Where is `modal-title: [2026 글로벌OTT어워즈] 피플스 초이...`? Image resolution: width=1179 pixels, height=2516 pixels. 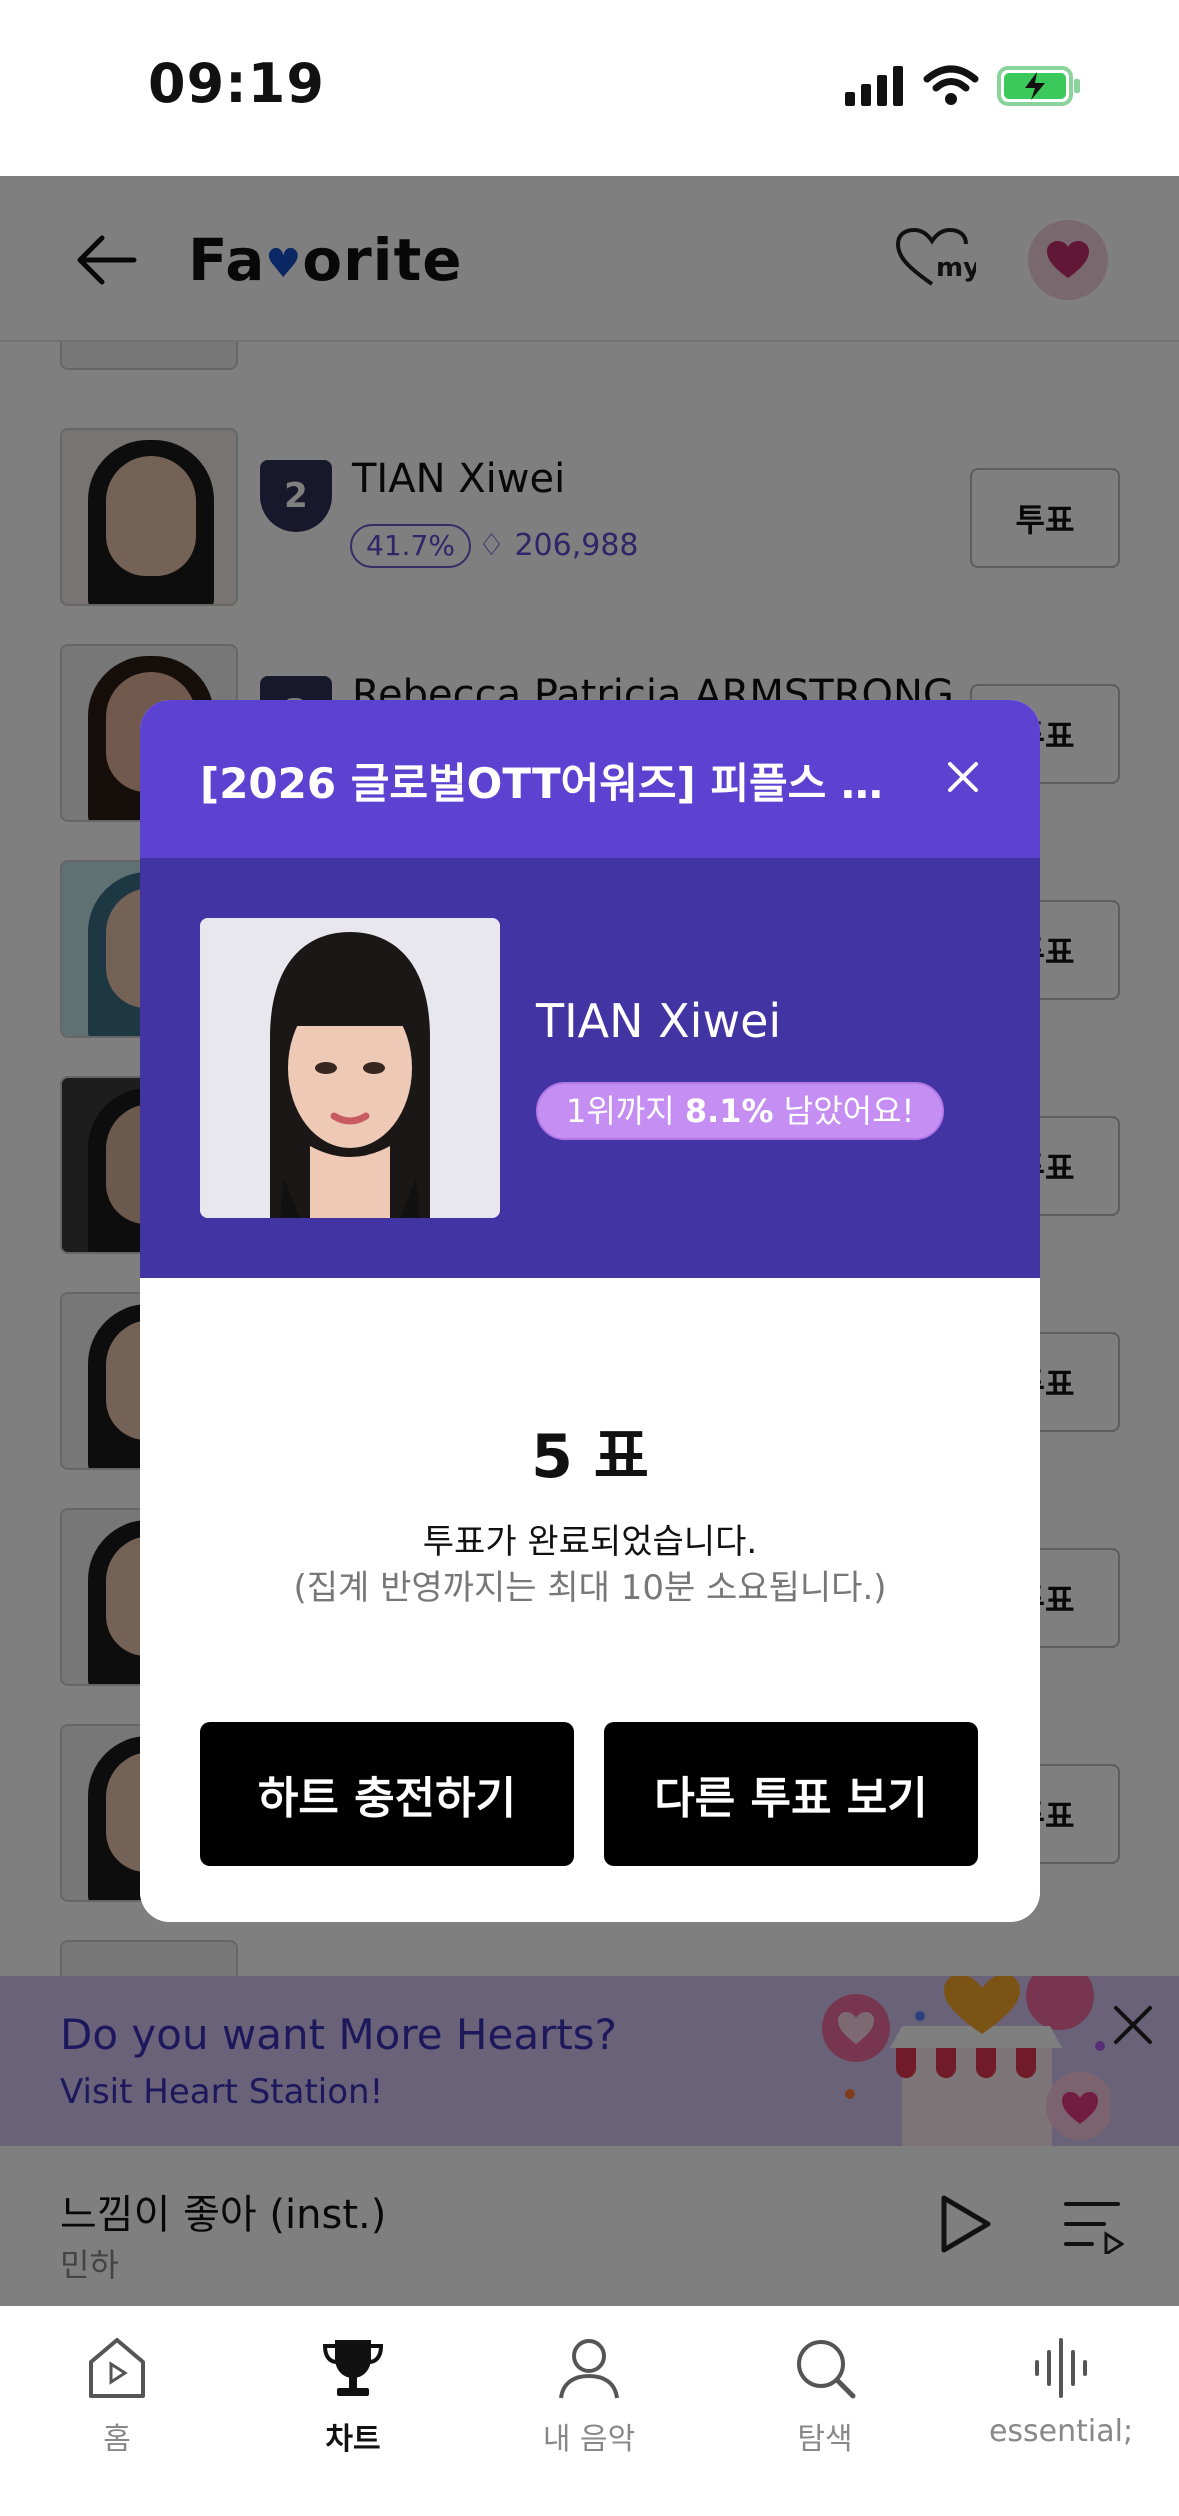 modal-title: [2026 글로벌OTT어워즈] 피플스 초이... is located at coordinates (560, 783).